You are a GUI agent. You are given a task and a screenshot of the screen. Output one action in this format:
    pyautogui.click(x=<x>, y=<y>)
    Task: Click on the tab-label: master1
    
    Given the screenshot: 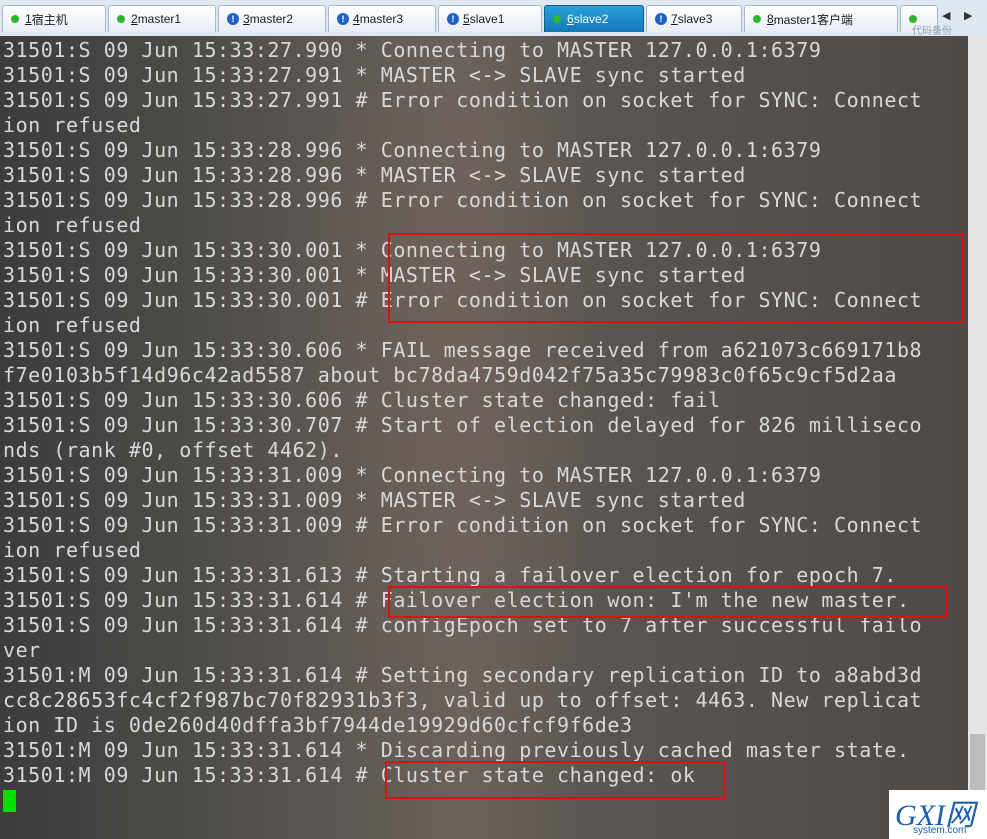 What is the action you would take?
    pyautogui.click(x=159, y=19)
    